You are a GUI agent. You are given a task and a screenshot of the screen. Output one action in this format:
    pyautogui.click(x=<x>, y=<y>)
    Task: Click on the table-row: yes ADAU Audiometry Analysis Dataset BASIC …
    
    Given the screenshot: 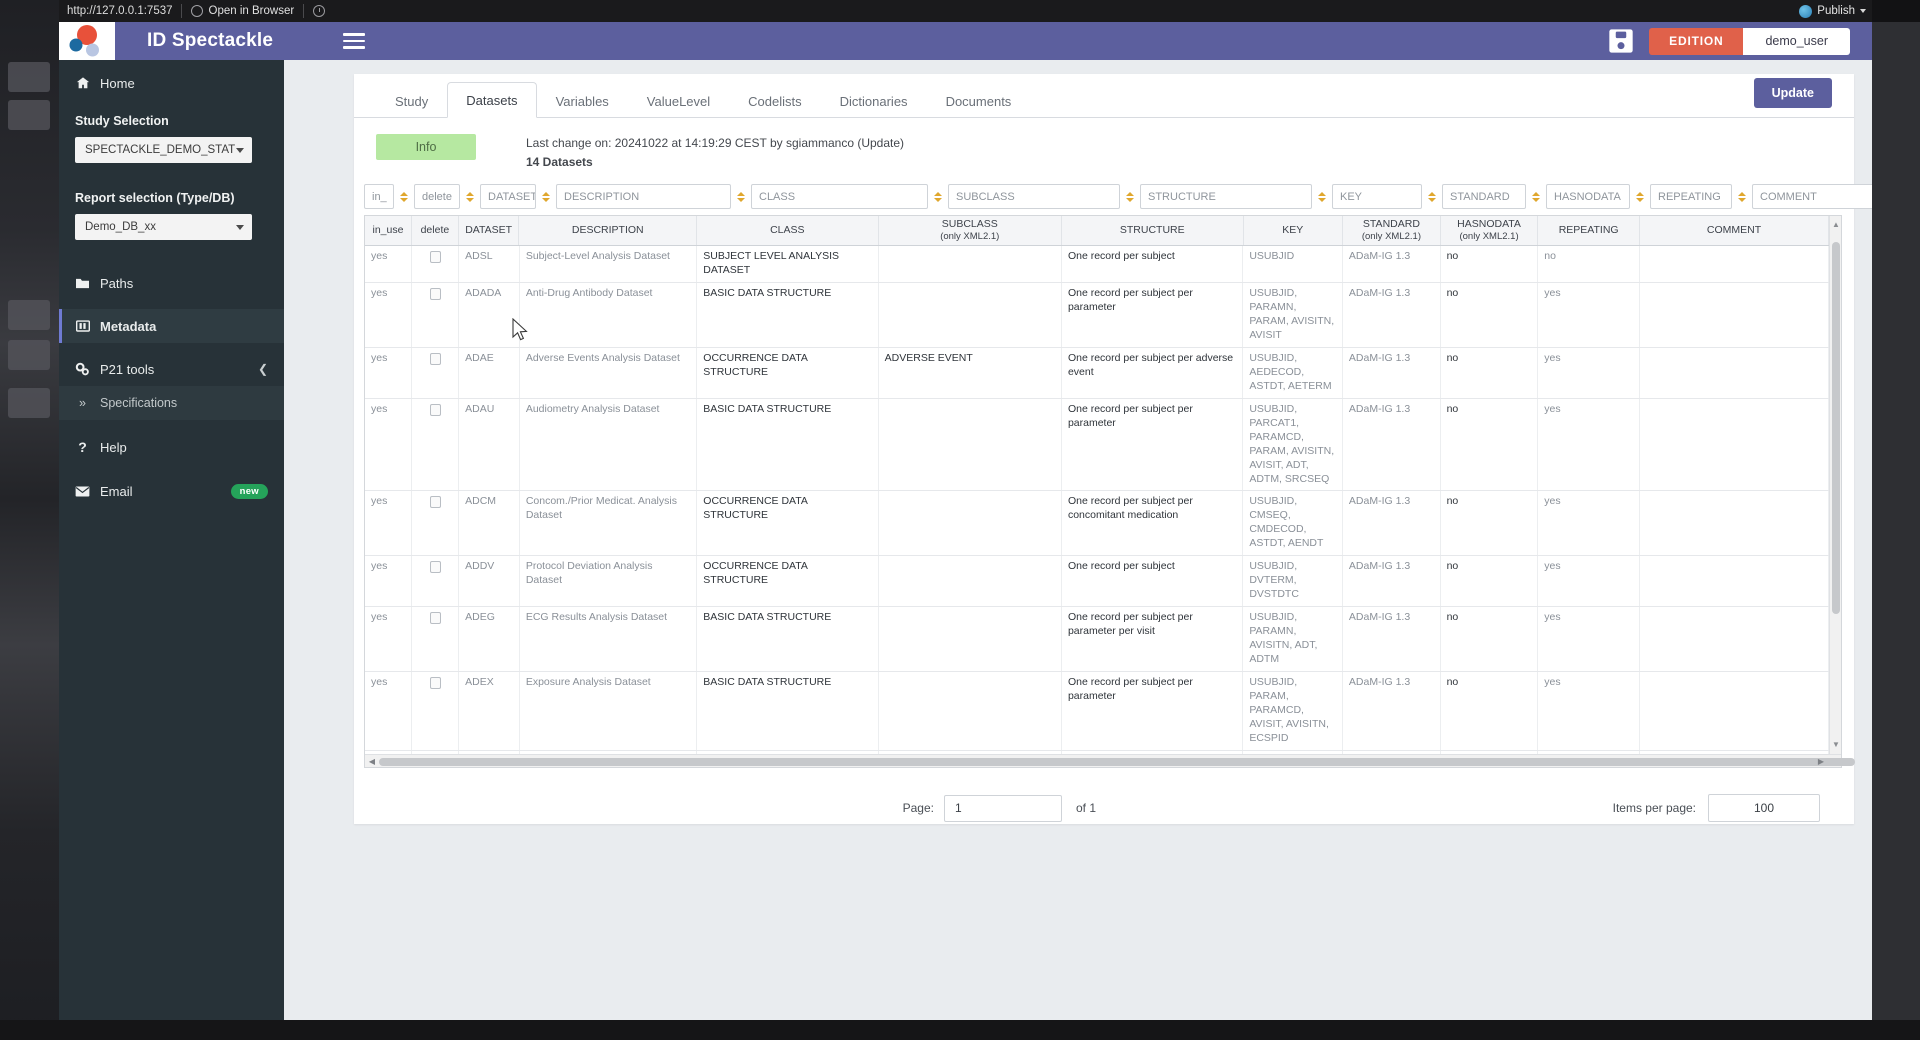 What is the action you would take?
    pyautogui.click(x=1103, y=445)
    